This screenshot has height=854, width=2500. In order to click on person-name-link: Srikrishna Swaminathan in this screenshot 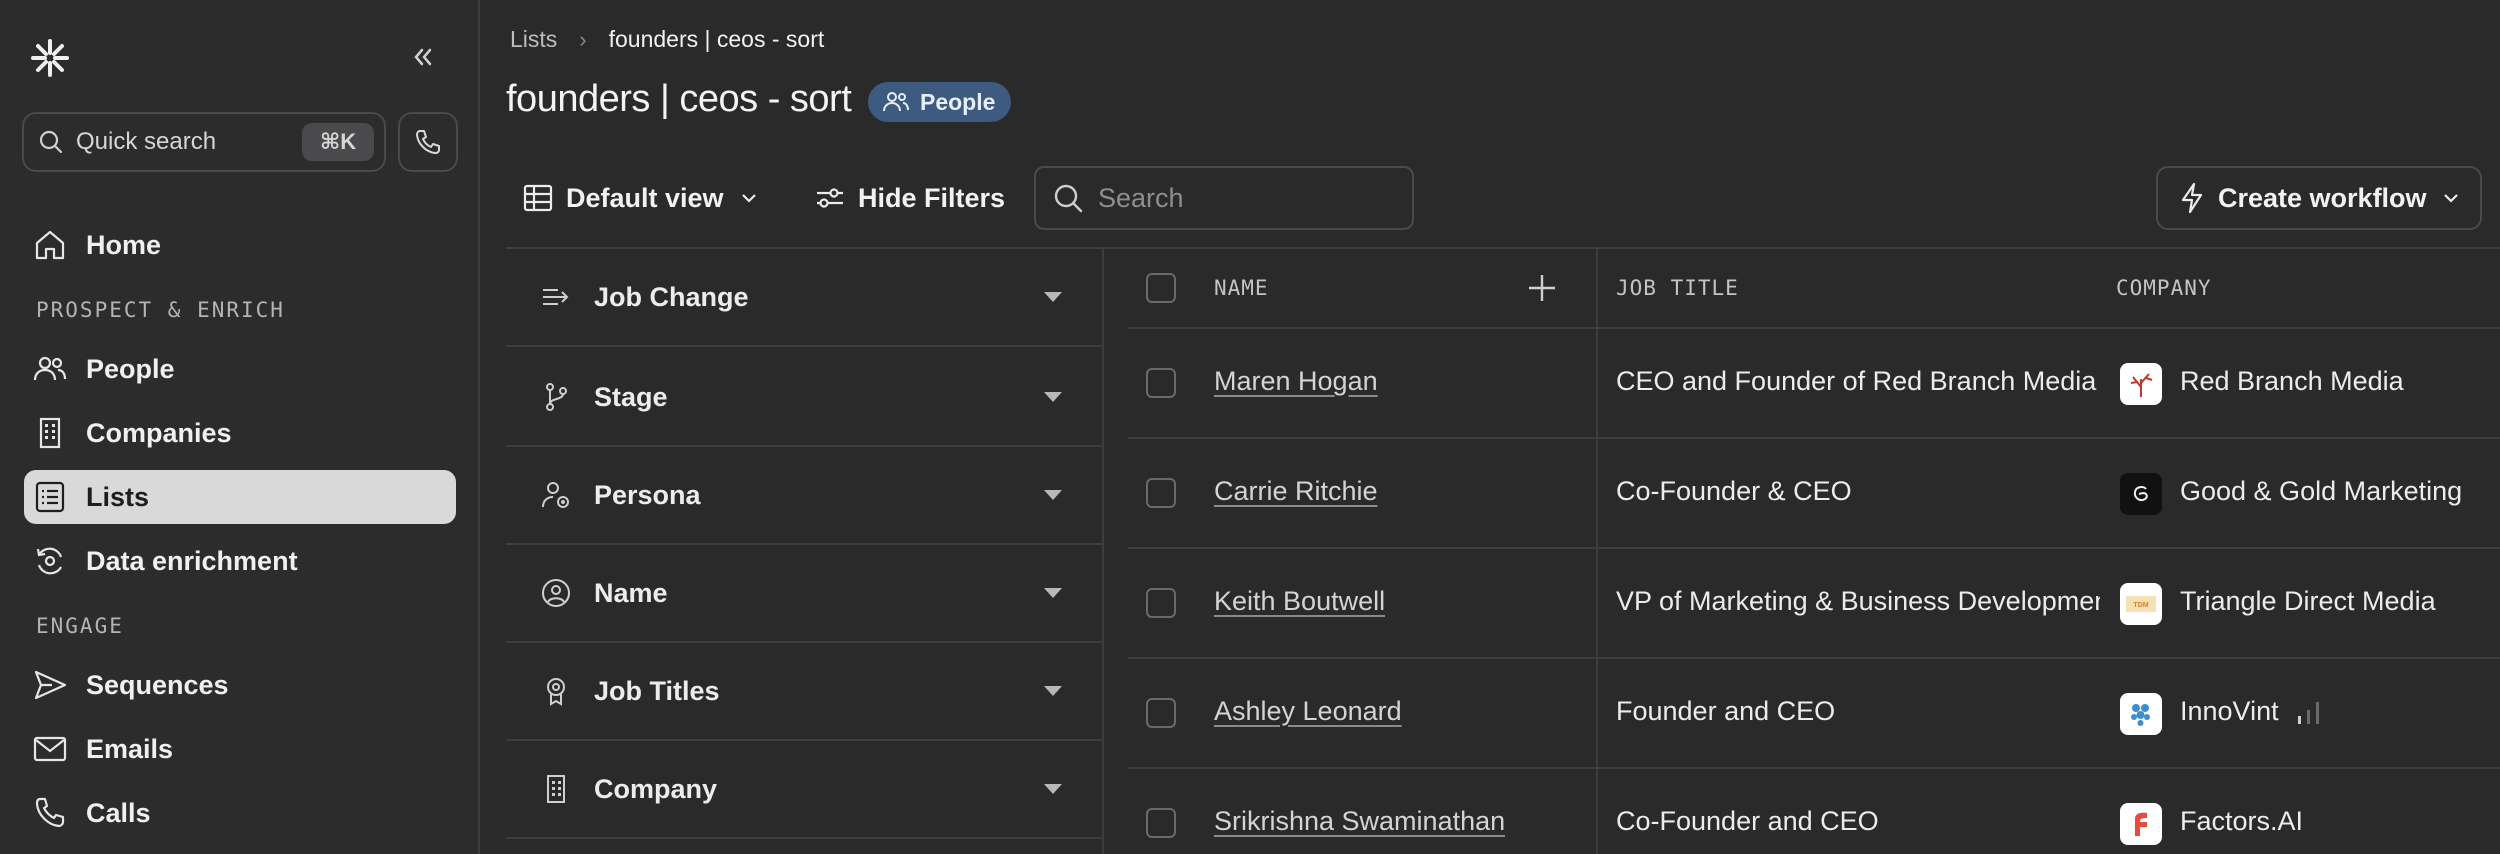, I will do `click(1359, 821)`.